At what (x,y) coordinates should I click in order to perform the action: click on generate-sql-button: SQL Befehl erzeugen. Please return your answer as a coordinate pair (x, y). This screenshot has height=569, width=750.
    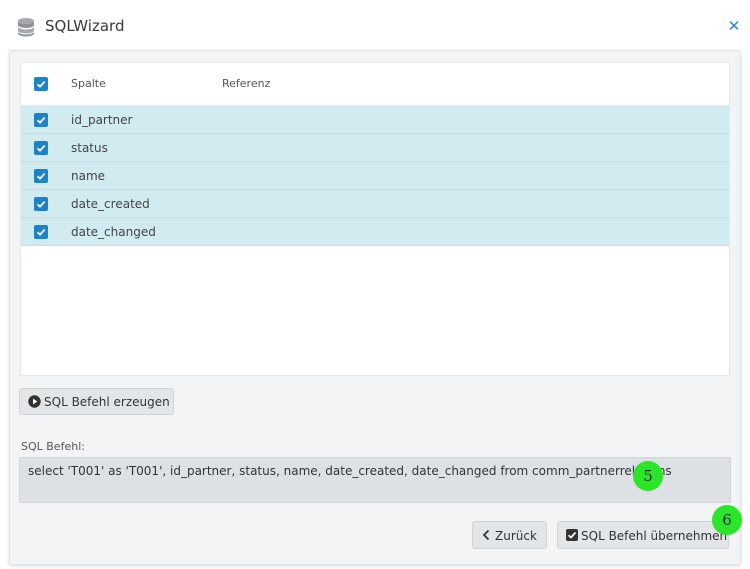
    Looking at the image, I should click on (96, 401).